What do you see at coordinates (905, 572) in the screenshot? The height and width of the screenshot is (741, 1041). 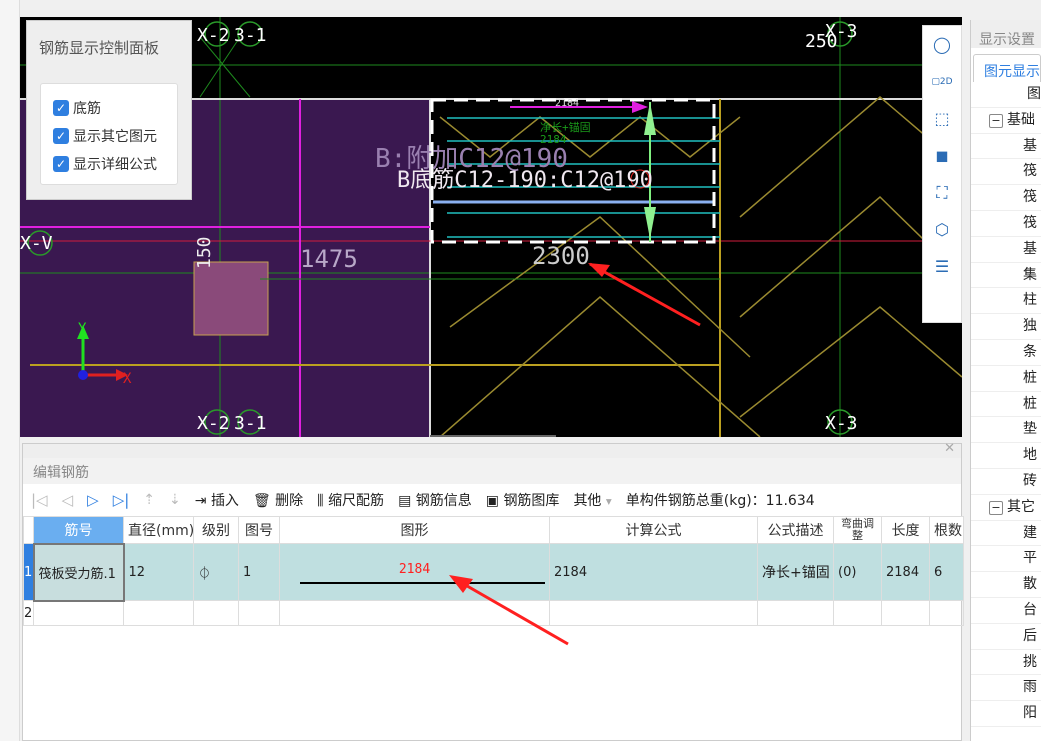 I see `cell-length: 2184` at bounding box center [905, 572].